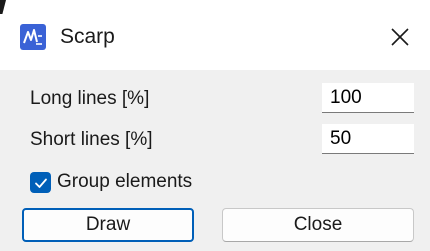 Image resolution: width=430 pixels, height=251 pixels. I want to click on short-lines-input, so click(368, 139).